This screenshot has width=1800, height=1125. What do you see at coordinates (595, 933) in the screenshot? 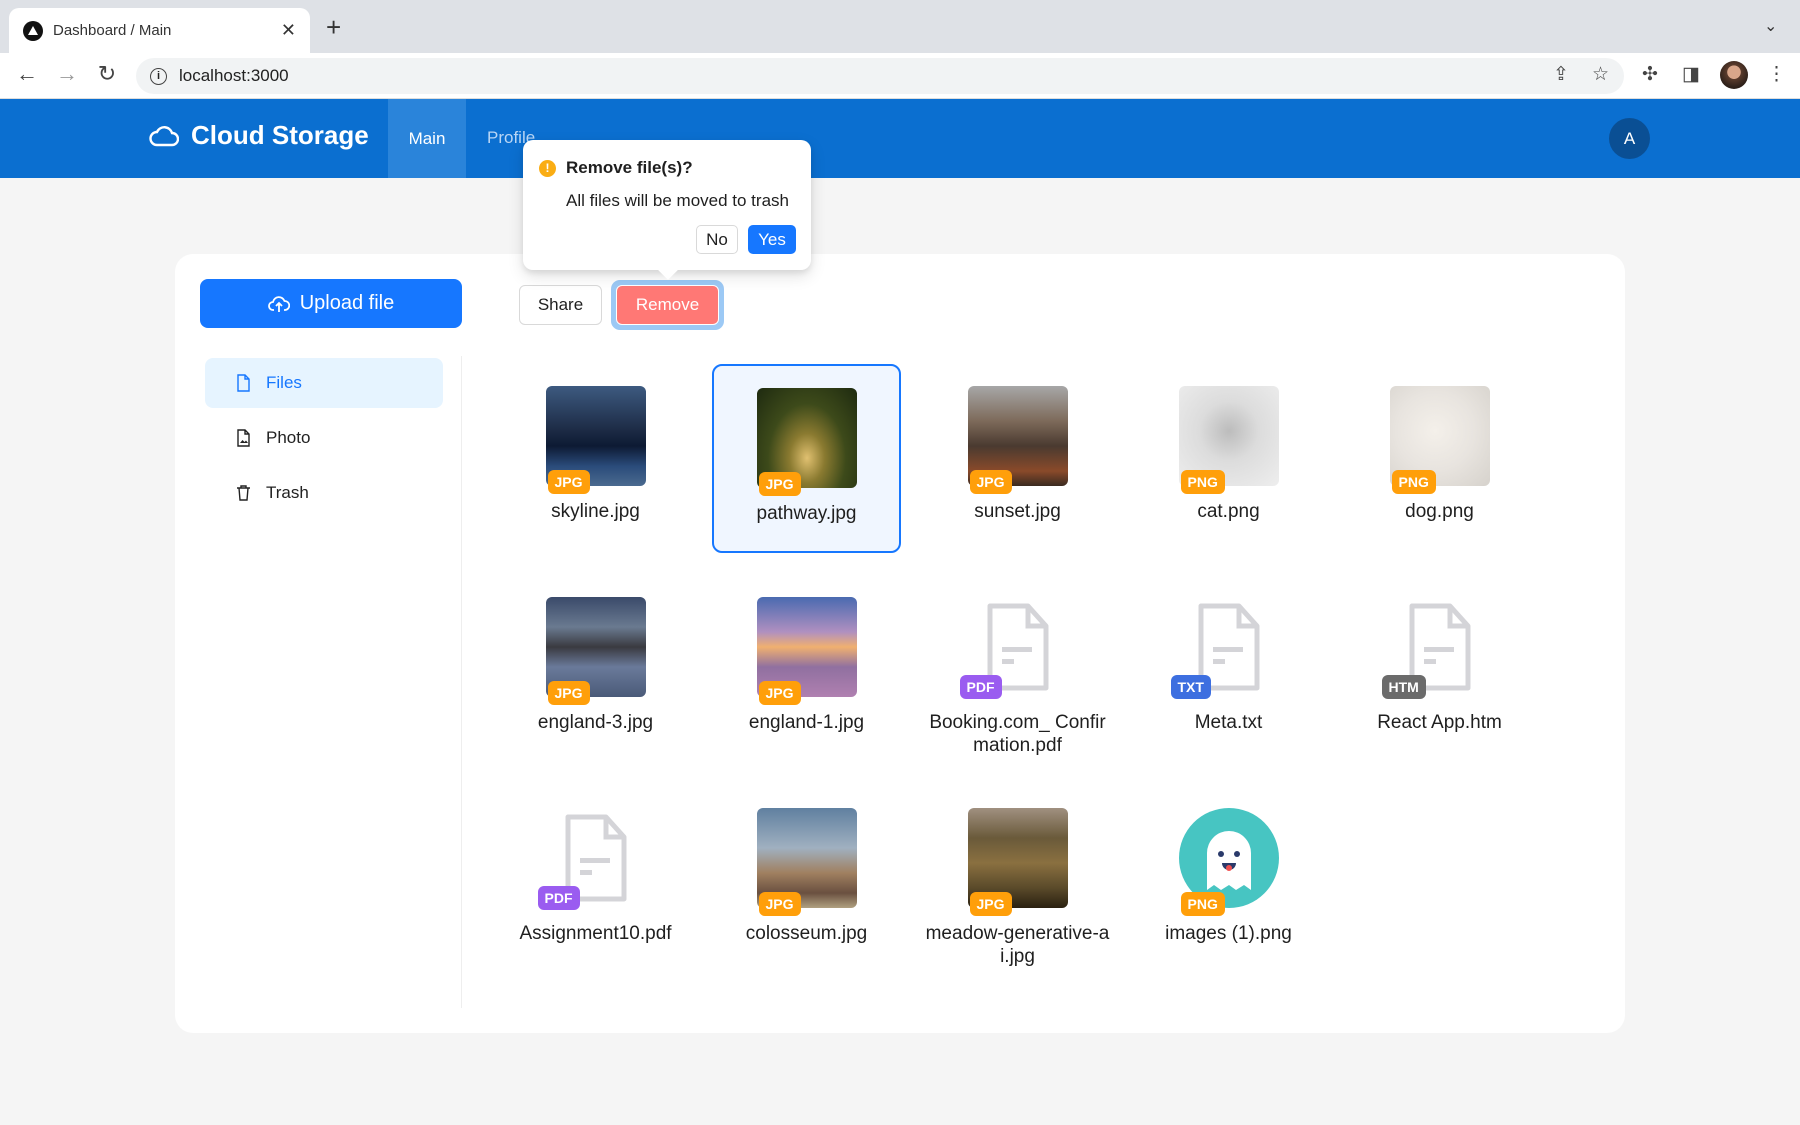
I see `file-name: Assignment10.pdf` at bounding box center [595, 933].